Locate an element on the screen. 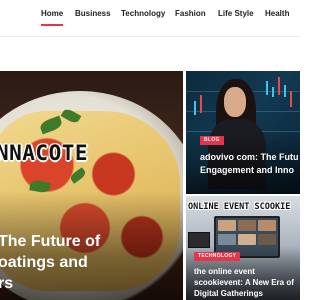 The width and height of the screenshot is (320, 300). hero-title: The Future of oatings and rs is located at coordinates (91, 262).